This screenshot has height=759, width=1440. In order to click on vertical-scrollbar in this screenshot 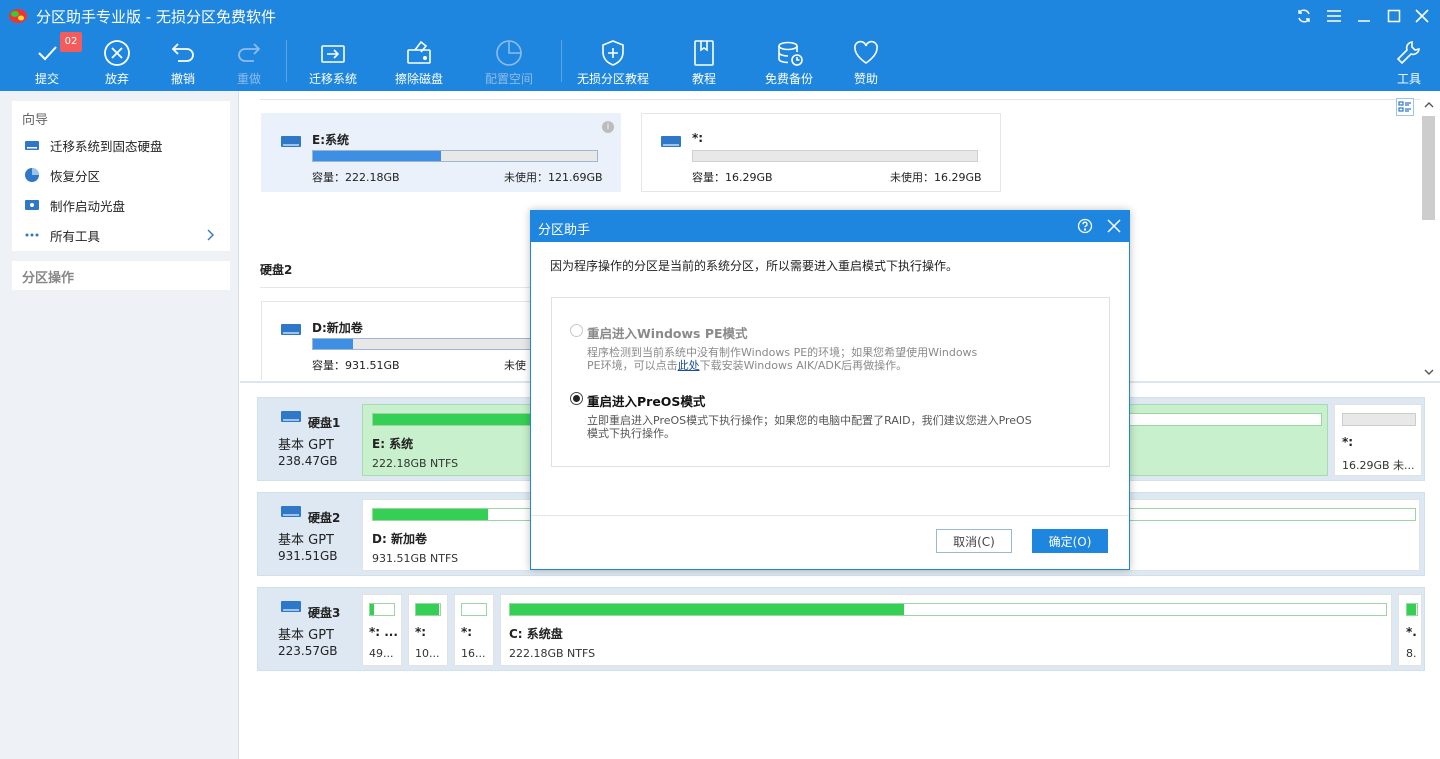, I will do `click(1428, 239)`.